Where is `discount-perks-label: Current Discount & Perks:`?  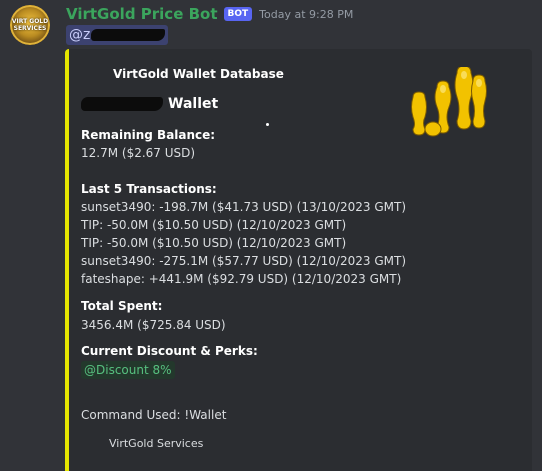
discount-perks-label: Current Discount & Perks: is located at coordinates (169, 351).